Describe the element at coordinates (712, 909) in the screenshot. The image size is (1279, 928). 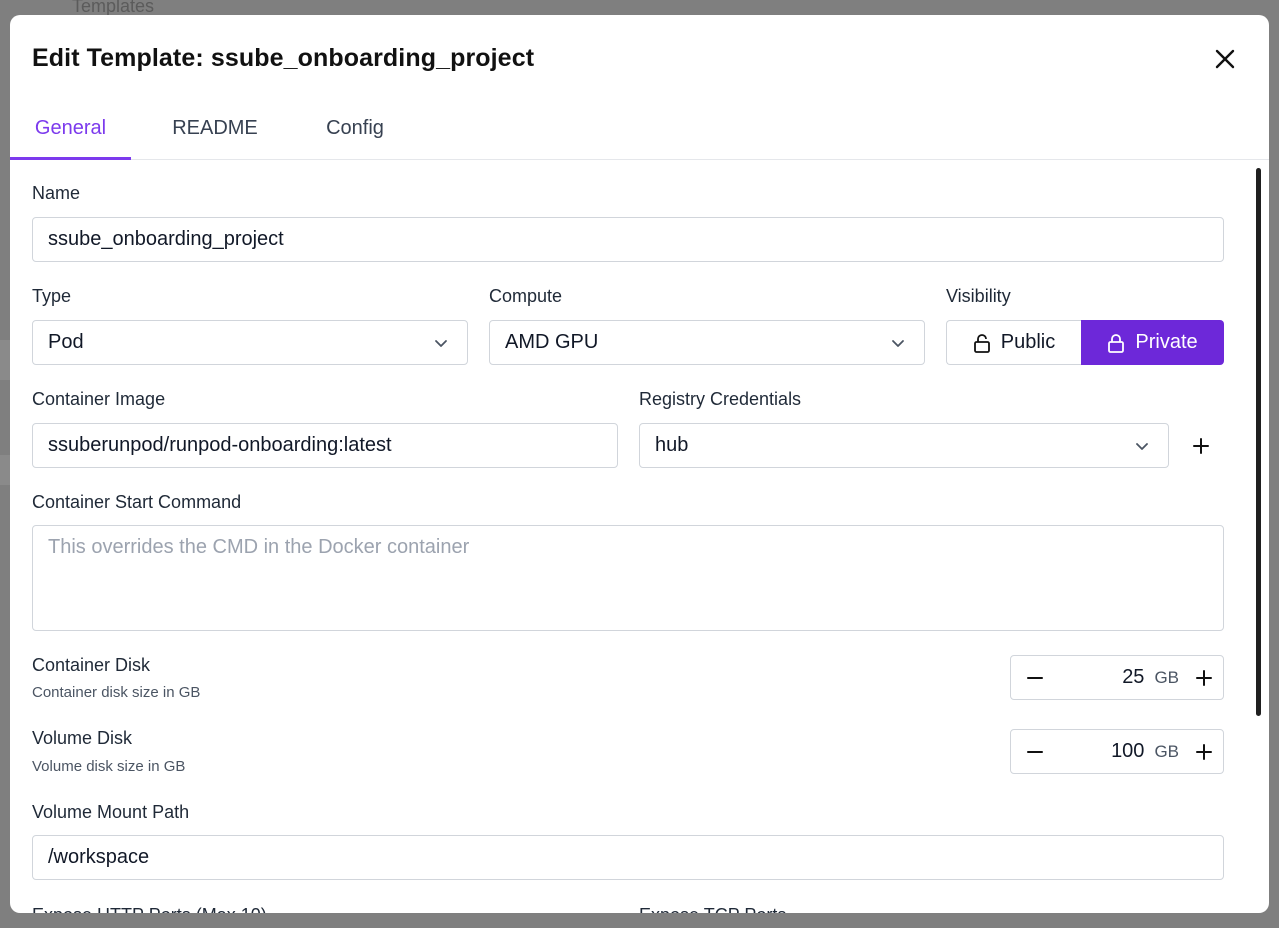
I see `tcp-ports-label: Expose TCP Ports` at that location.